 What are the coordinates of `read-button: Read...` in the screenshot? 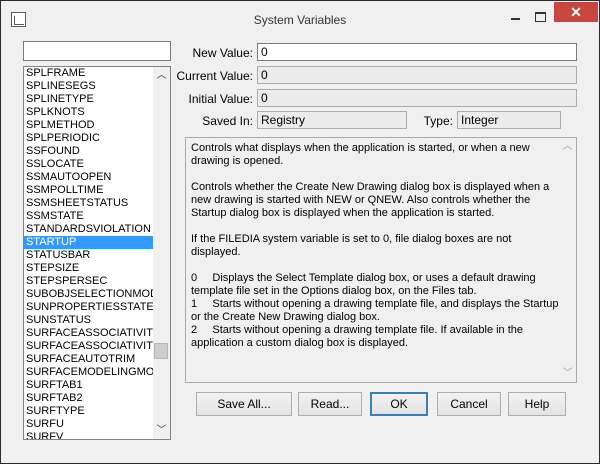 It's located at (330, 404).